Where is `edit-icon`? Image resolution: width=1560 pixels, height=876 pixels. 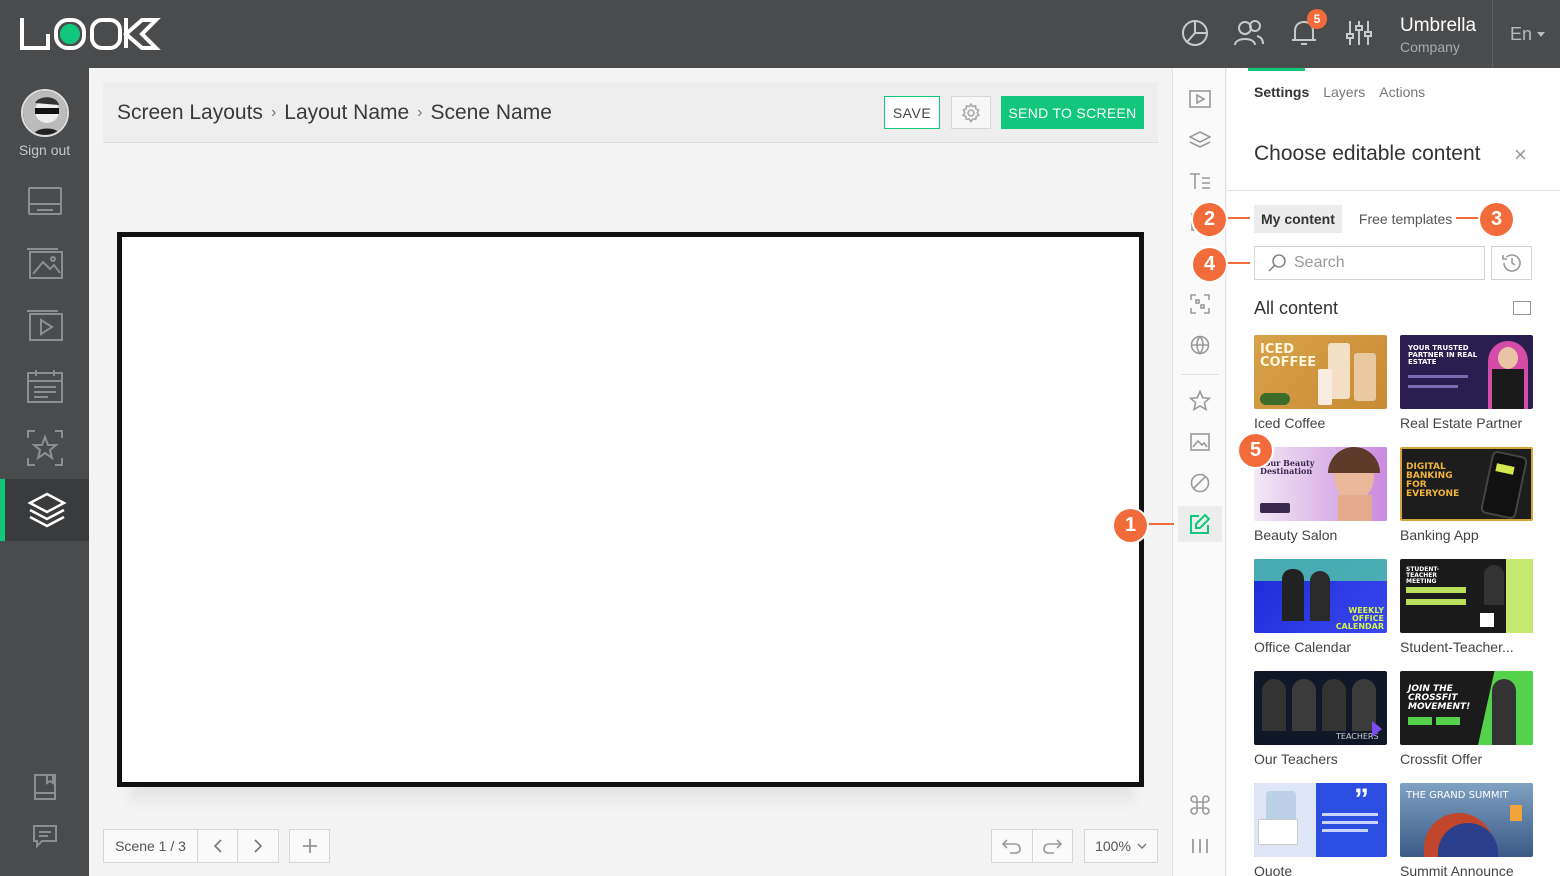 edit-icon is located at coordinates (1200, 523).